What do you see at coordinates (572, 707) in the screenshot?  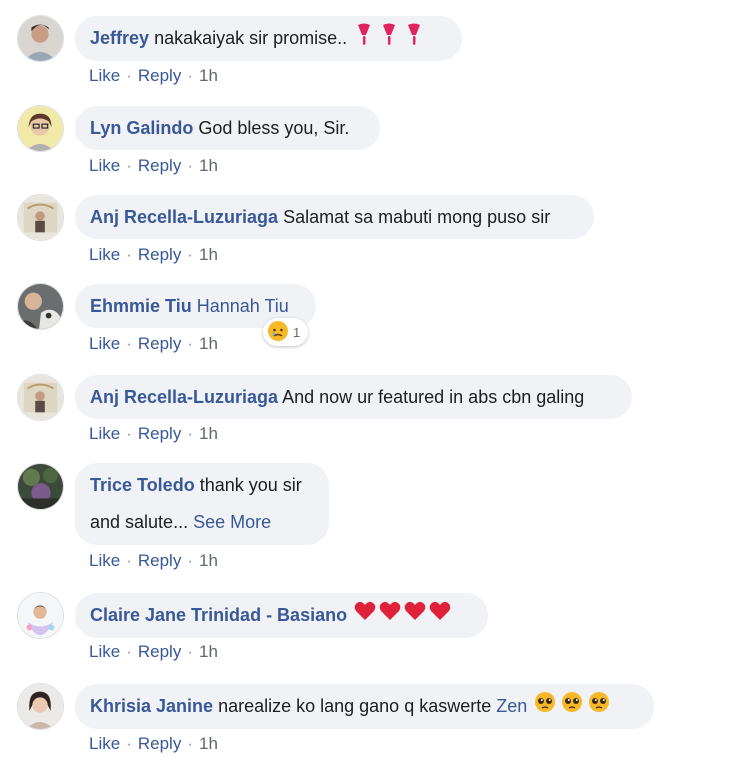 I see `pleading-face-icon` at bounding box center [572, 707].